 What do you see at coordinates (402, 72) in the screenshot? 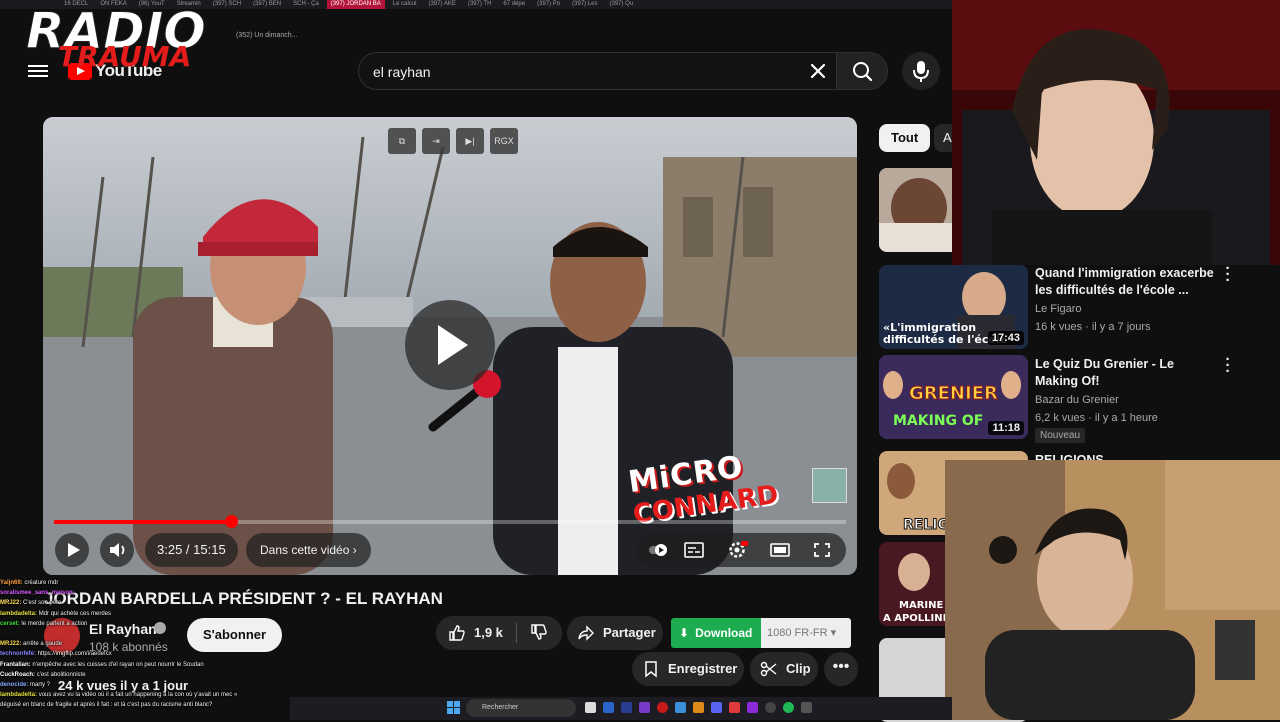
I see `search-input: el rayhan` at bounding box center [402, 72].